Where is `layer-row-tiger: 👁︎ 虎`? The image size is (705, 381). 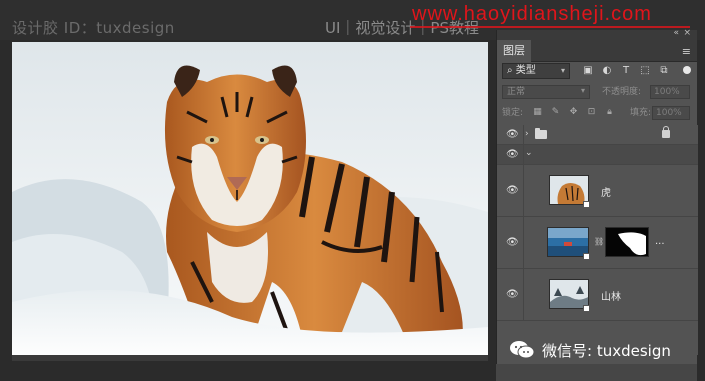
layer-row-tiger: 👁︎ 虎 is located at coordinates (597, 191).